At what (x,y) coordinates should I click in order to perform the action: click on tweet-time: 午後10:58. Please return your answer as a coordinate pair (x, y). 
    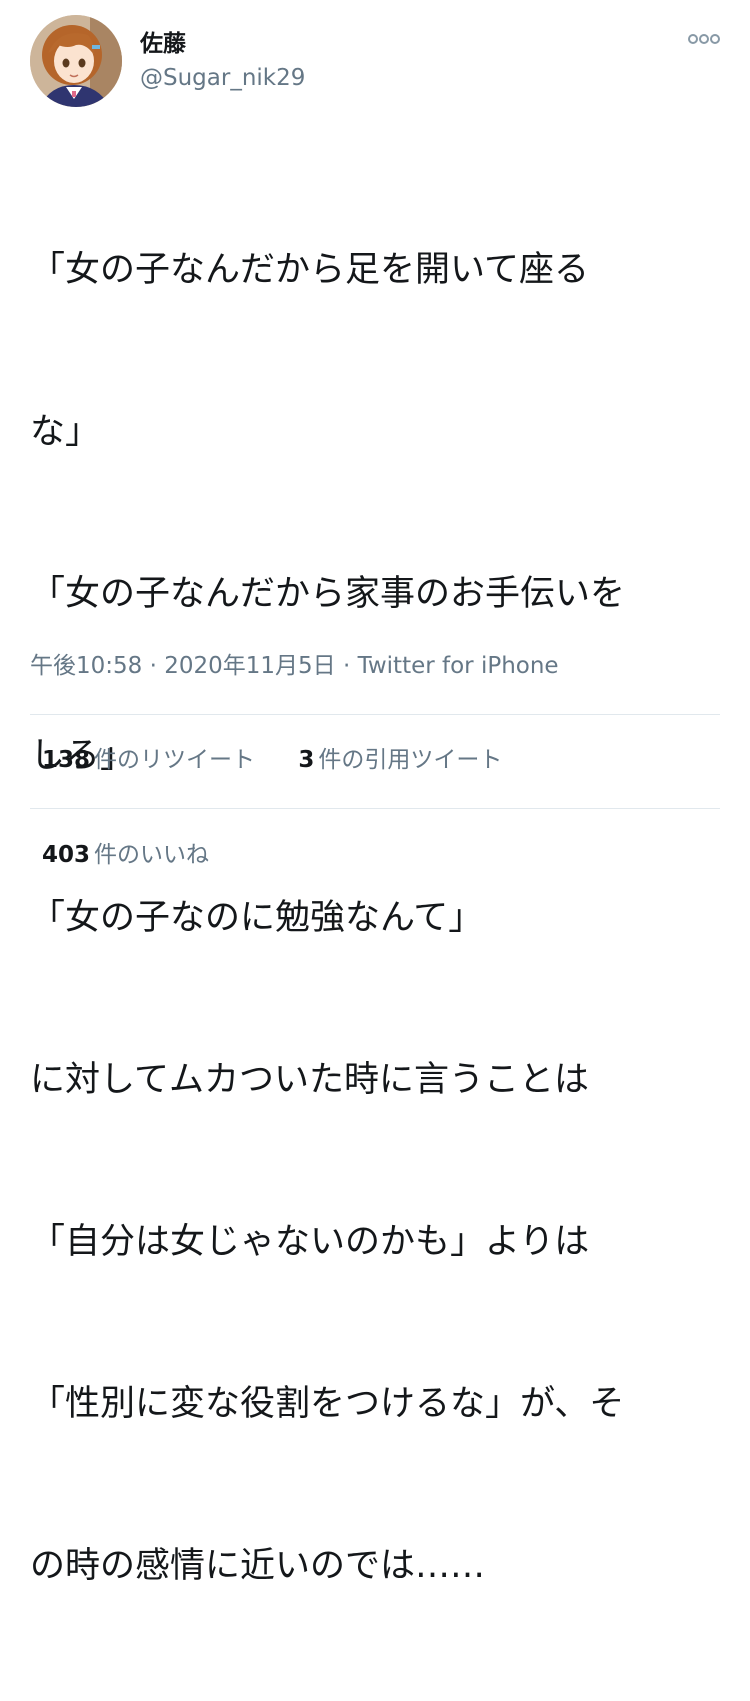
    Looking at the image, I should click on (86, 666).